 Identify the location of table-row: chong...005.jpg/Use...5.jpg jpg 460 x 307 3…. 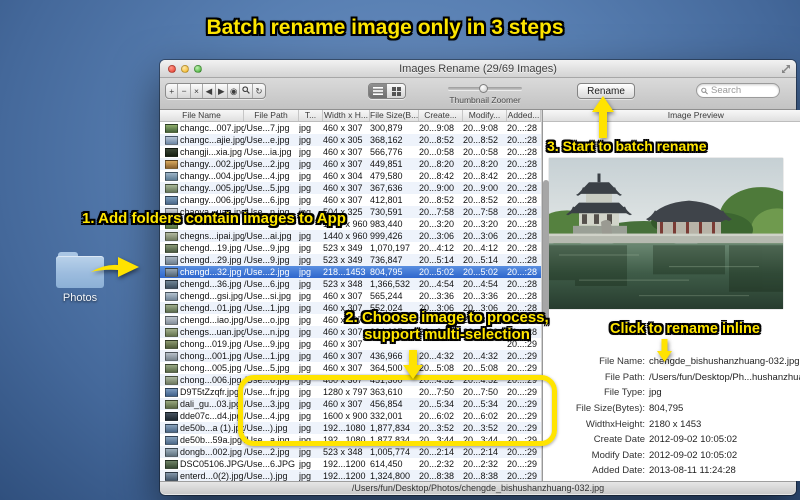
(350, 368).